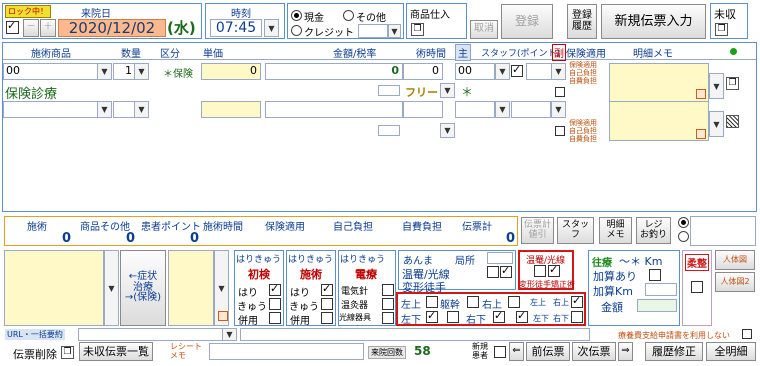  I want to click on row2-free-dropdown: ▼, so click(447, 90).